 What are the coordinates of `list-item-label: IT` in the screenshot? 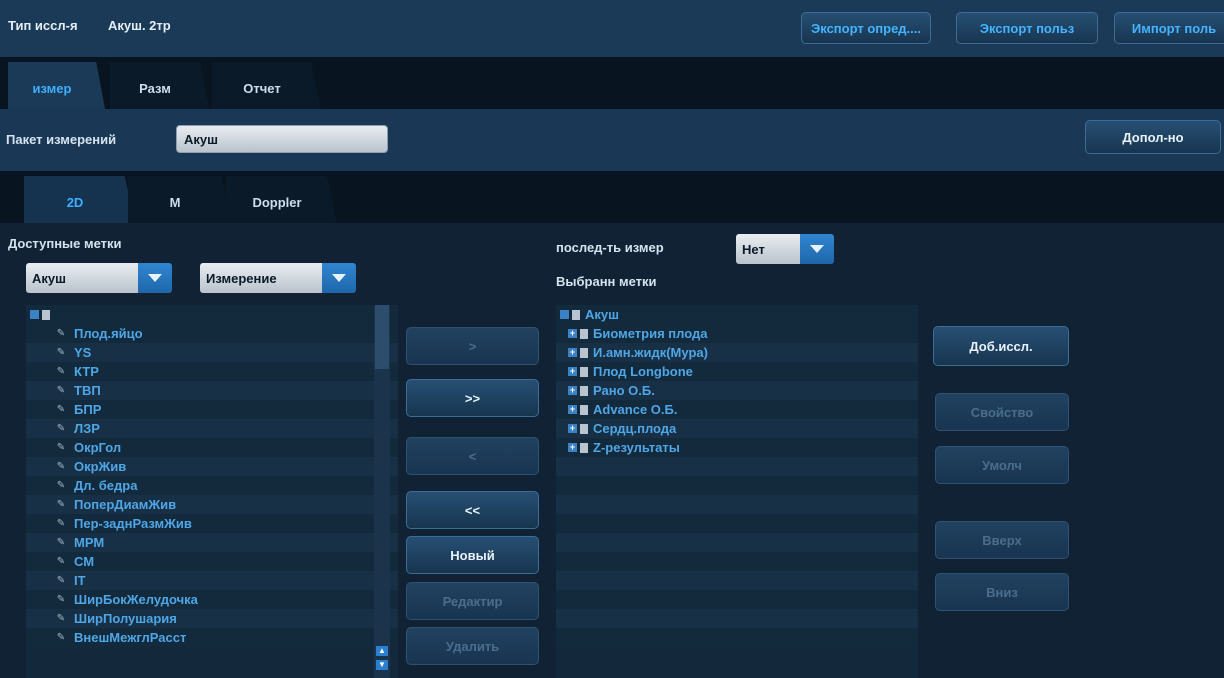 It's located at (80, 580).